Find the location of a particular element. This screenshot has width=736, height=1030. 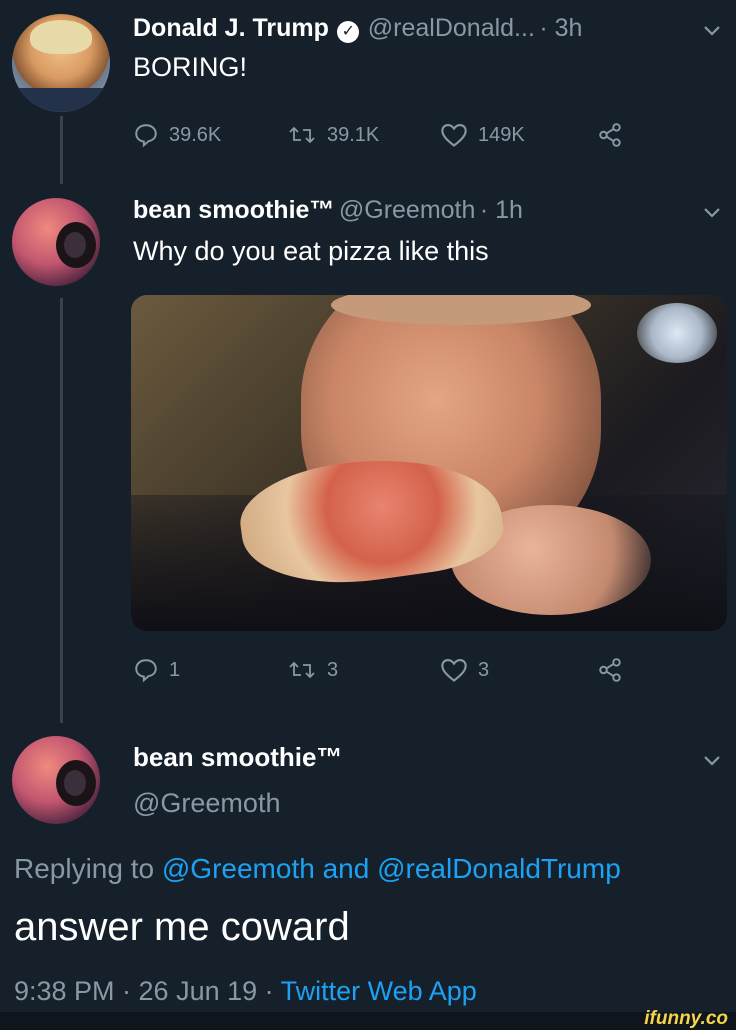

reply-count: 1 is located at coordinates (175, 669).